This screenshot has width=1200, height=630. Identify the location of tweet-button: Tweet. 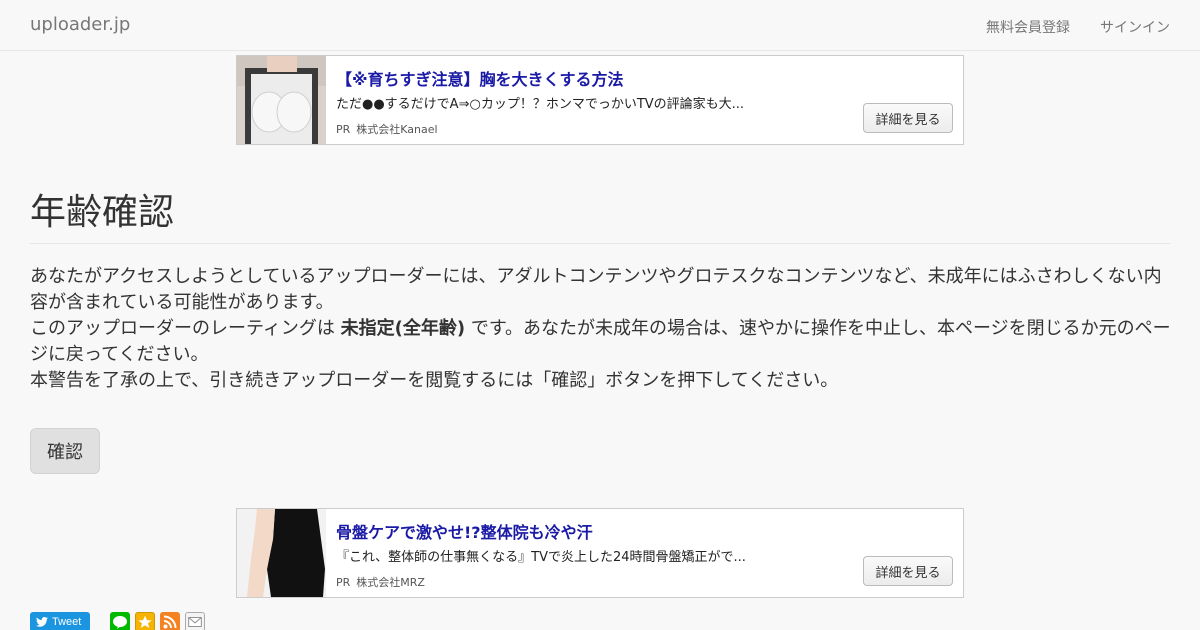
(60, 621).